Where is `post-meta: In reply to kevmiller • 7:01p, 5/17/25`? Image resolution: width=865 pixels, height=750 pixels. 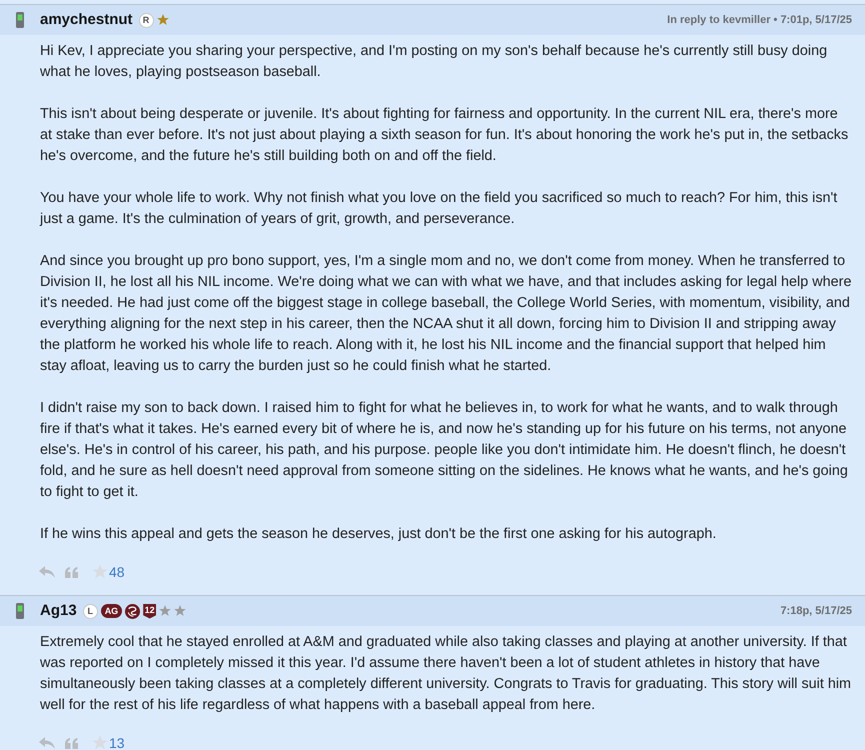 post-meta: In reply to kevmiller • 7:01p, 5/17/25 is located at coordinates (759, 20).